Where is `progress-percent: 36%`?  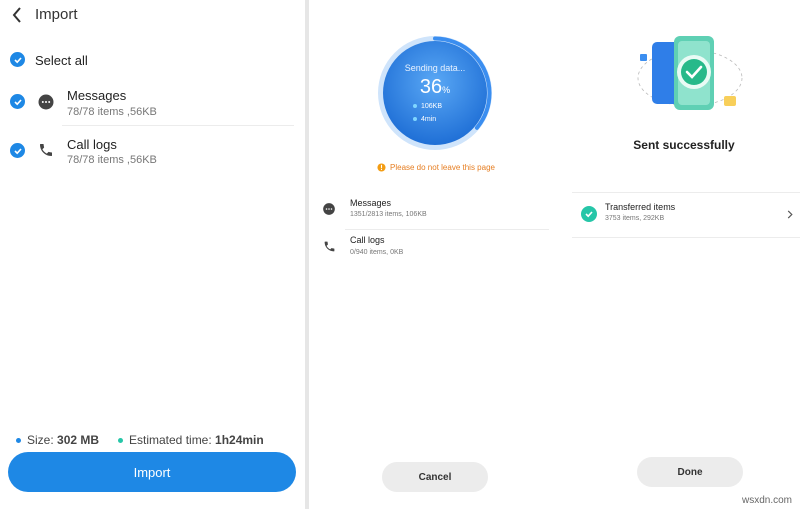
progress-percent: 36% is located at coordinates (435, 87).